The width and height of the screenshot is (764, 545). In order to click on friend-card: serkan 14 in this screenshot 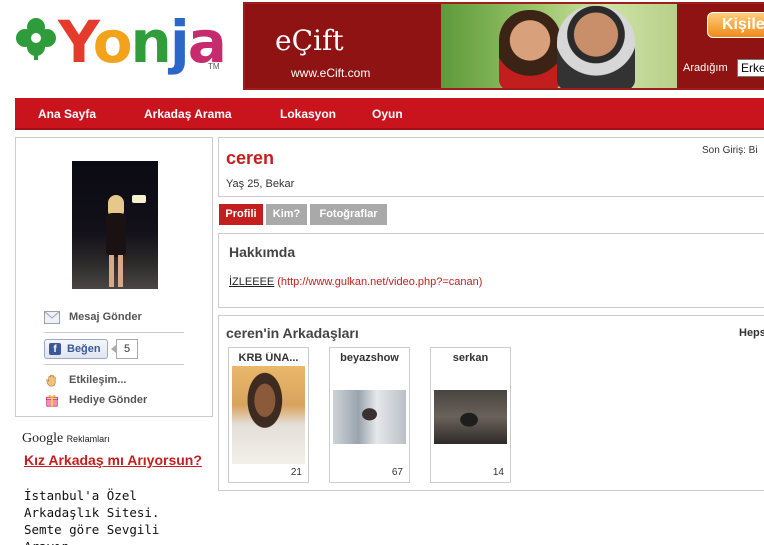, I will do `click(470, 415)`.